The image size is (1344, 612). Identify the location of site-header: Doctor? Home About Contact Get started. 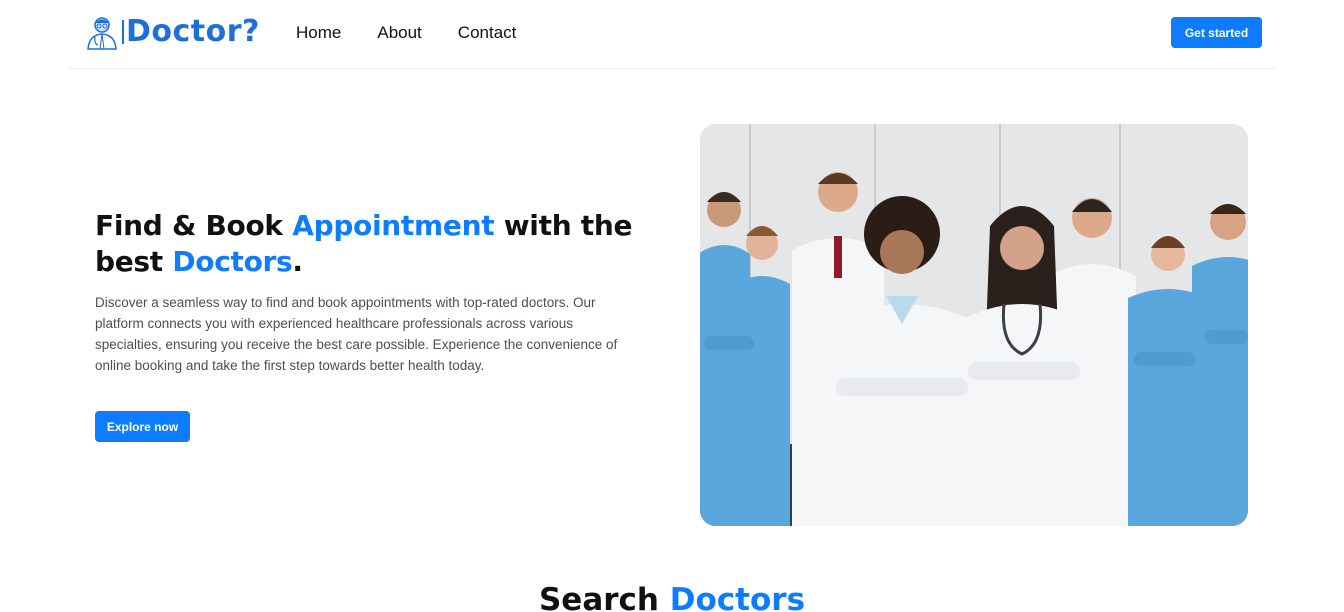
(672, 34).